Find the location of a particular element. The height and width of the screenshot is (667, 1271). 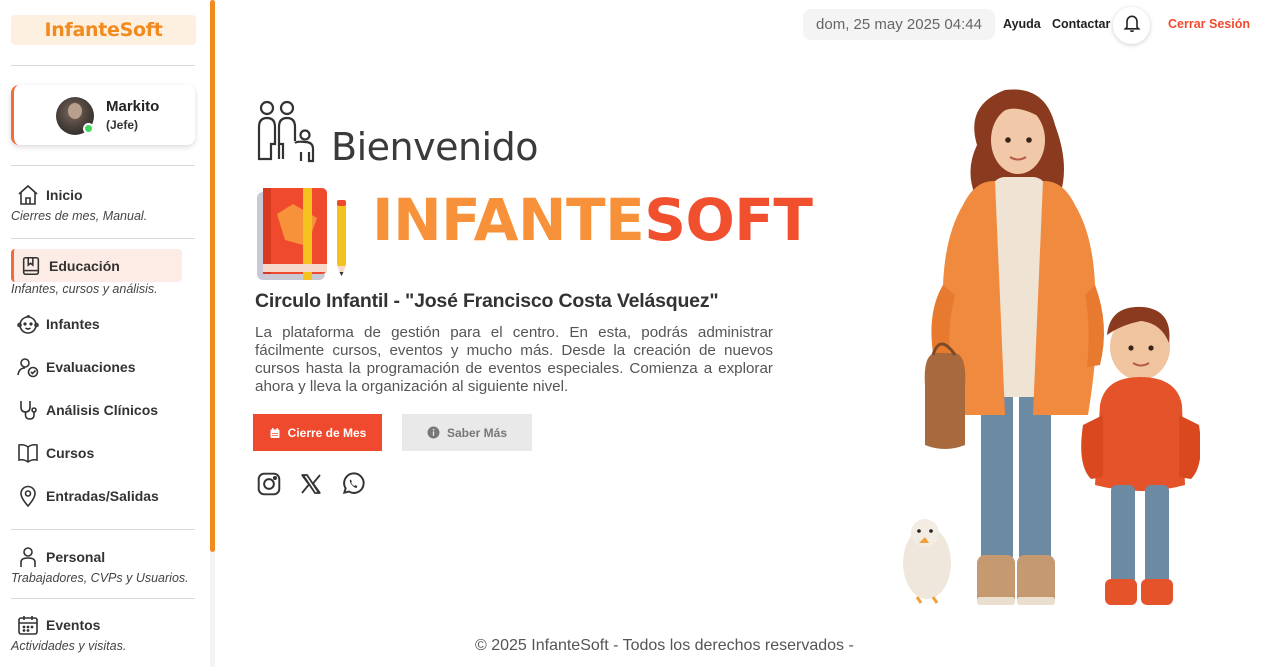

sidebar-item-label: Cursos is located at coordinates (70, 453).